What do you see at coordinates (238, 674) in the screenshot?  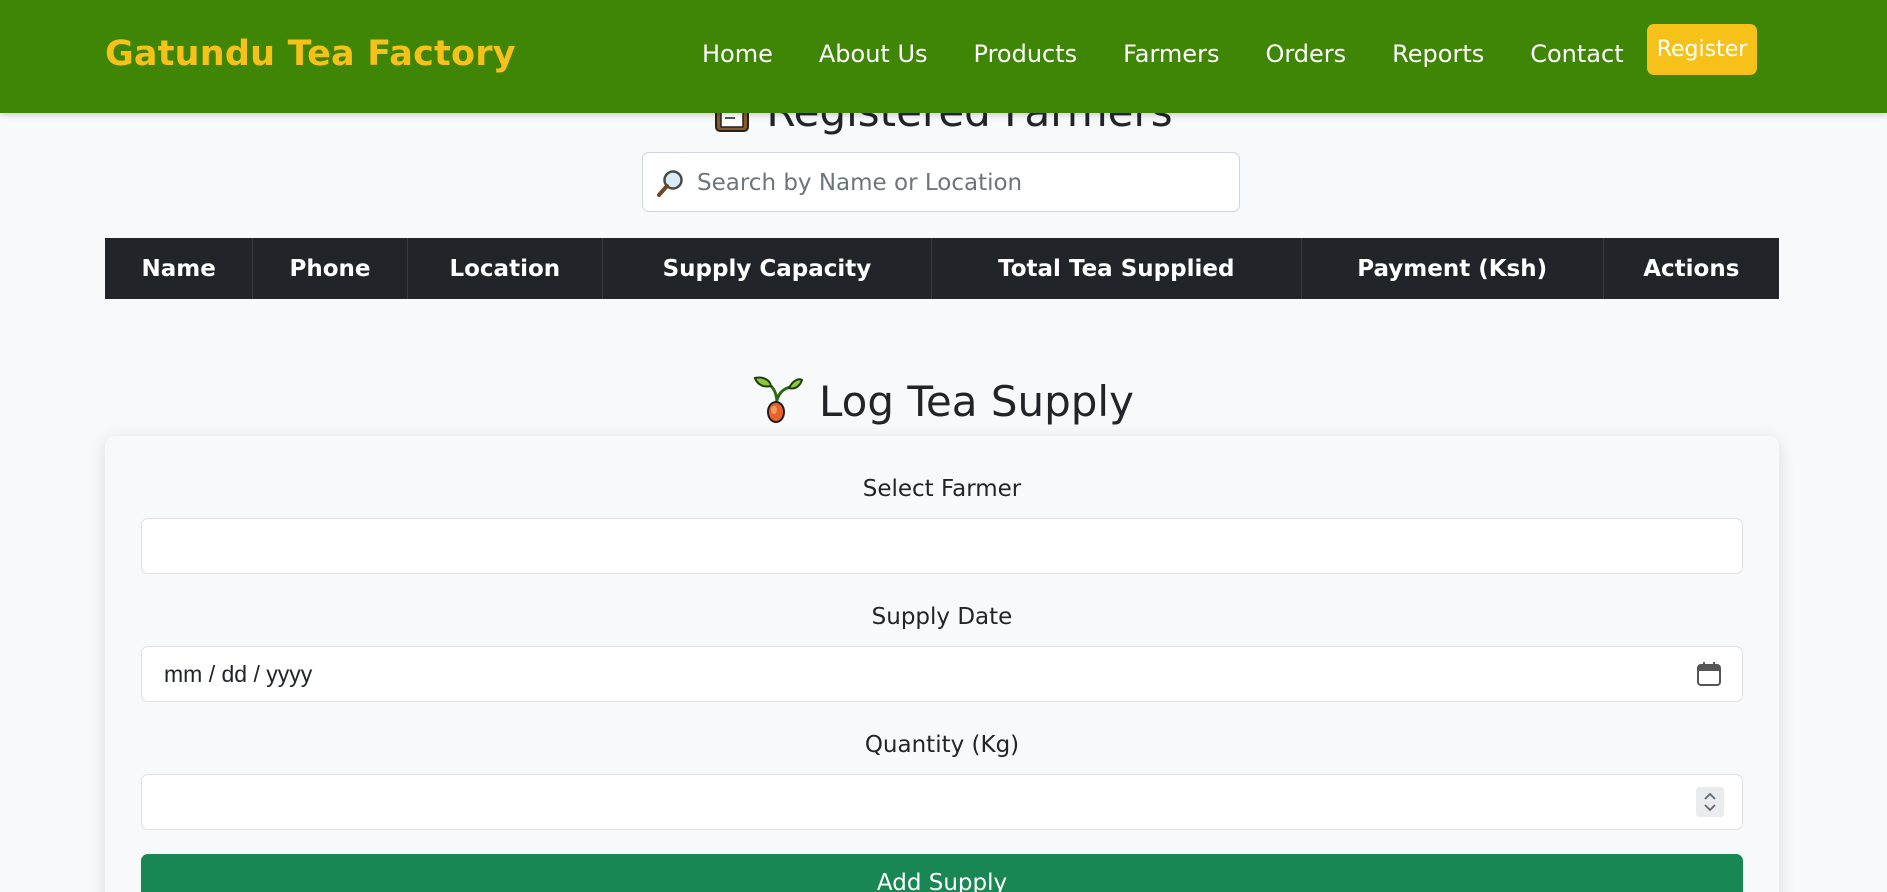 I see `date-placeholder: mm / dd / yyyy` at bounding box center [238, 674].